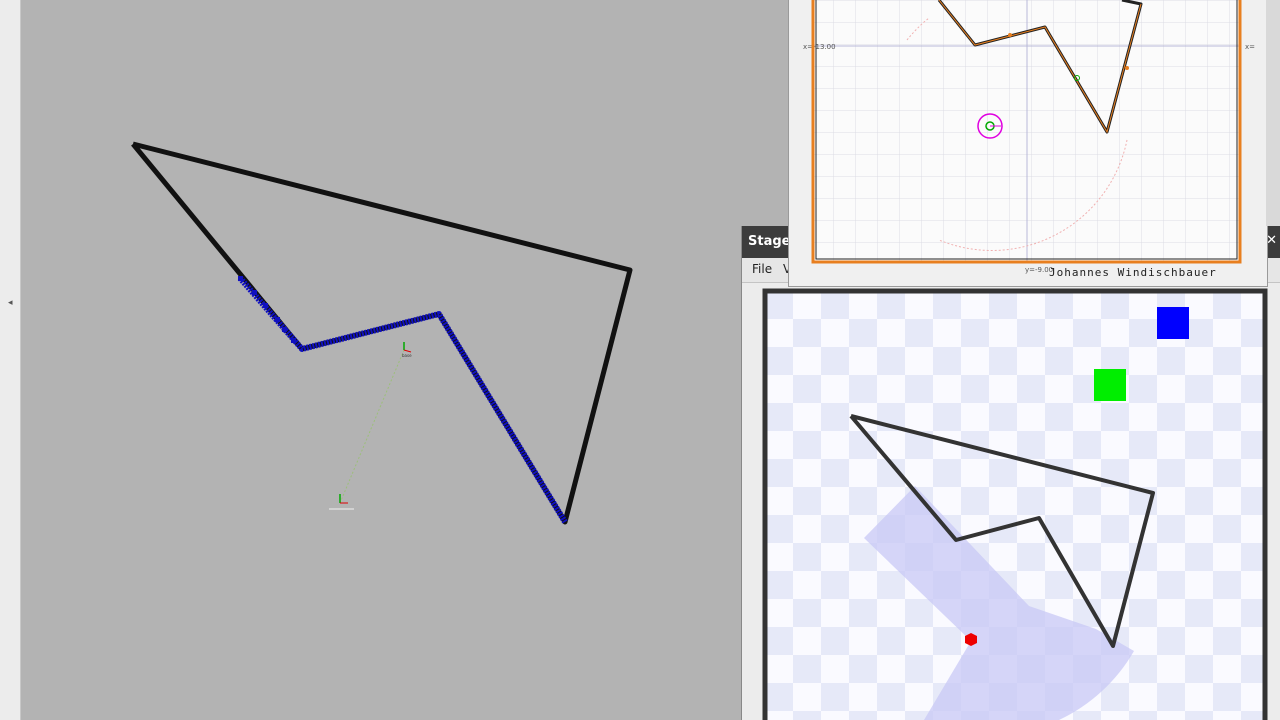 The image size is (1280, 720). Describe the element at coordinates (372, 426) in the screenshot. I see `tf-link-line` at that location.